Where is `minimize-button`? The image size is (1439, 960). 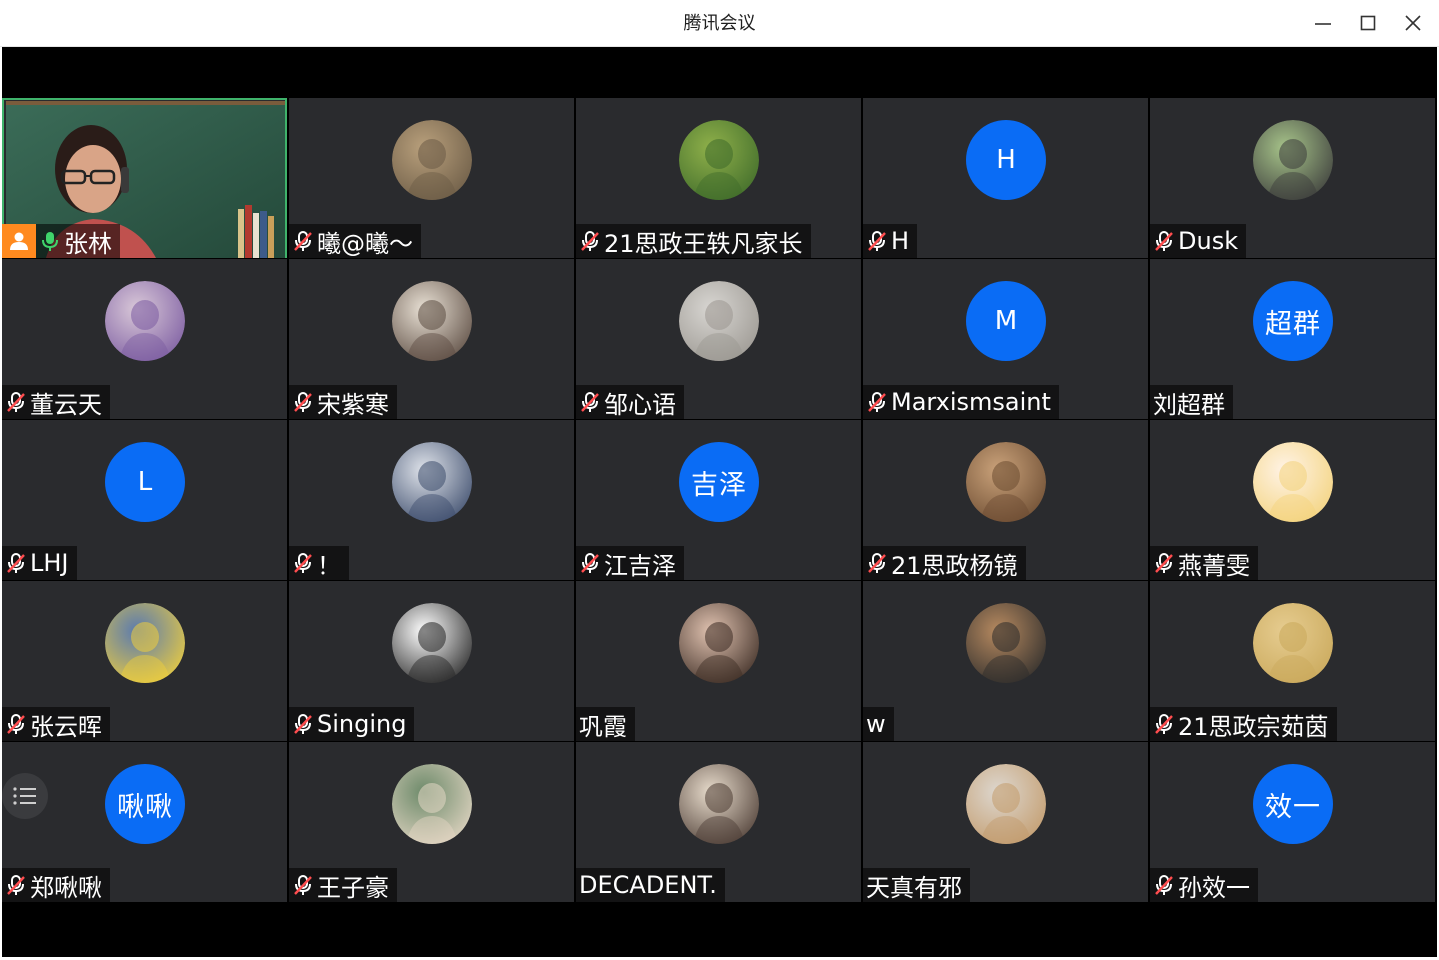
minimize-button is located at coordinates (1323, 23).